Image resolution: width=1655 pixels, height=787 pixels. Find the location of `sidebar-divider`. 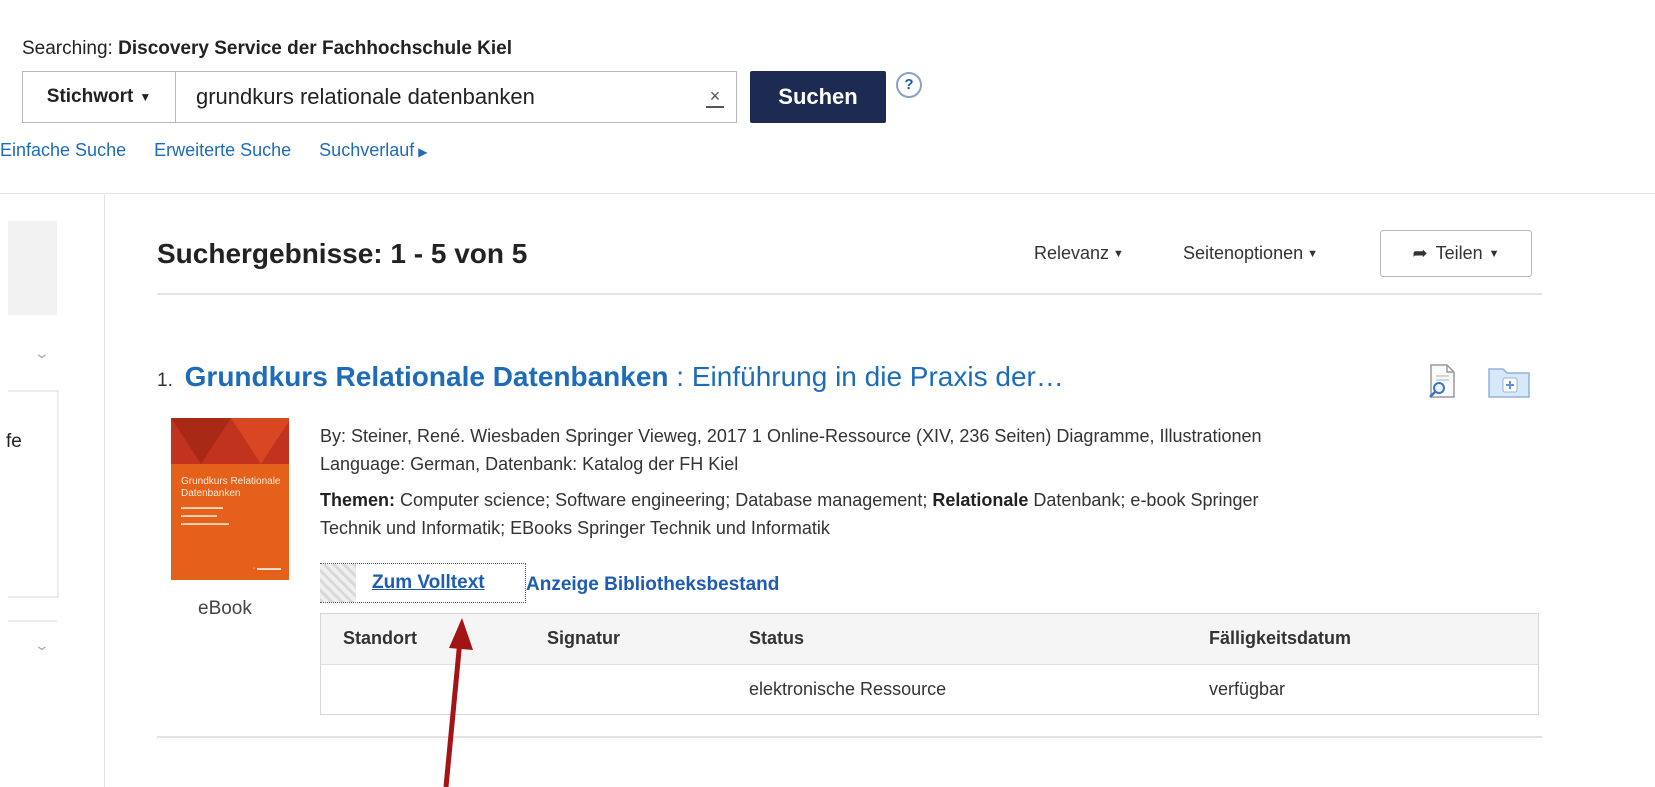

sidebar-divider is located at coordinates (32, 621).